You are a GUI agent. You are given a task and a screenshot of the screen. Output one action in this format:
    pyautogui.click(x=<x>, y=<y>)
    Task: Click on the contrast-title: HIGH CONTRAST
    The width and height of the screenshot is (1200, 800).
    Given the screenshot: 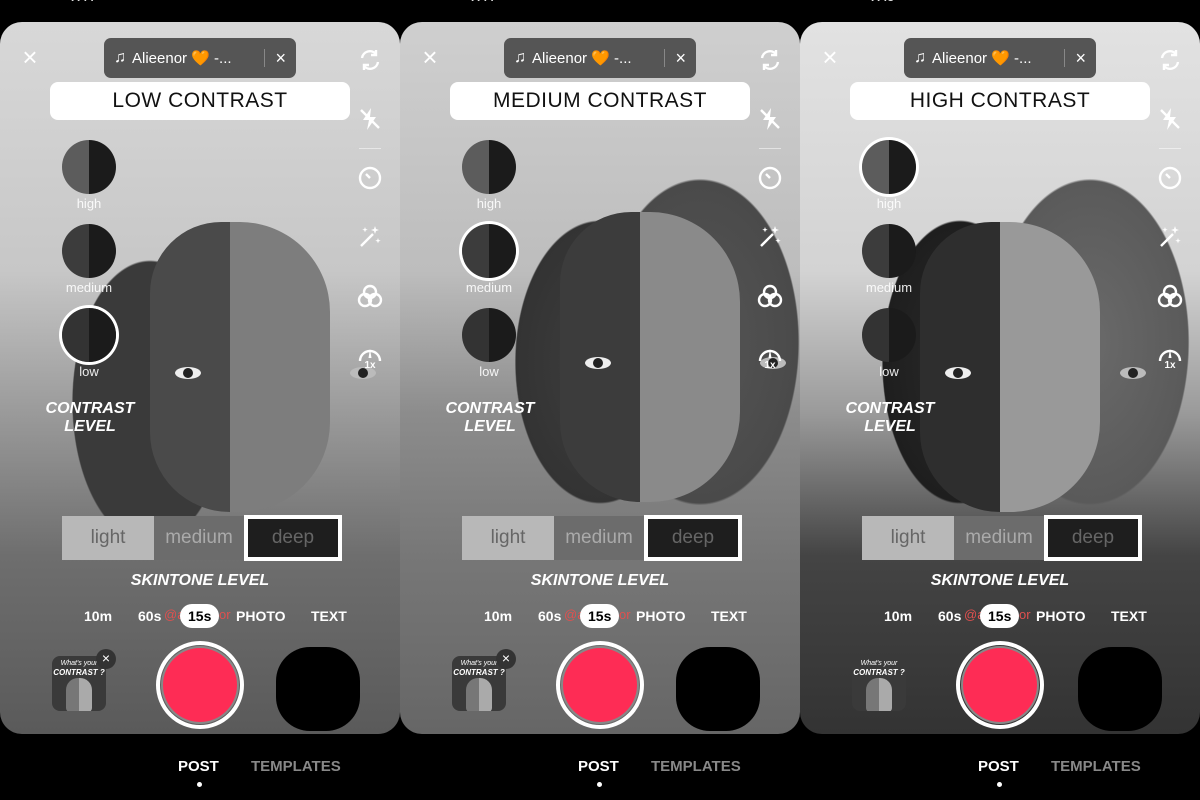 What is the action you would take?
    pyautogui.click(x=1000, y=100)
    